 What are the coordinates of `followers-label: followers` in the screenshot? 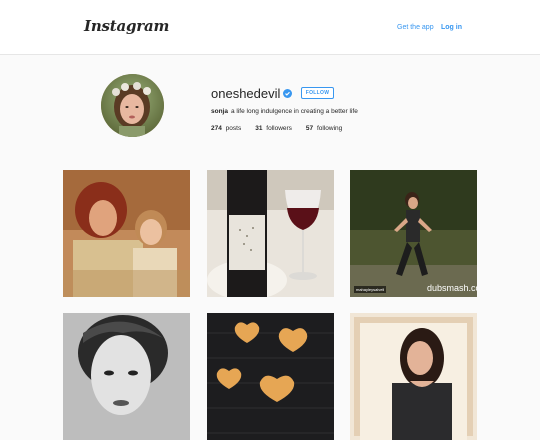 It's located at (279, 128).